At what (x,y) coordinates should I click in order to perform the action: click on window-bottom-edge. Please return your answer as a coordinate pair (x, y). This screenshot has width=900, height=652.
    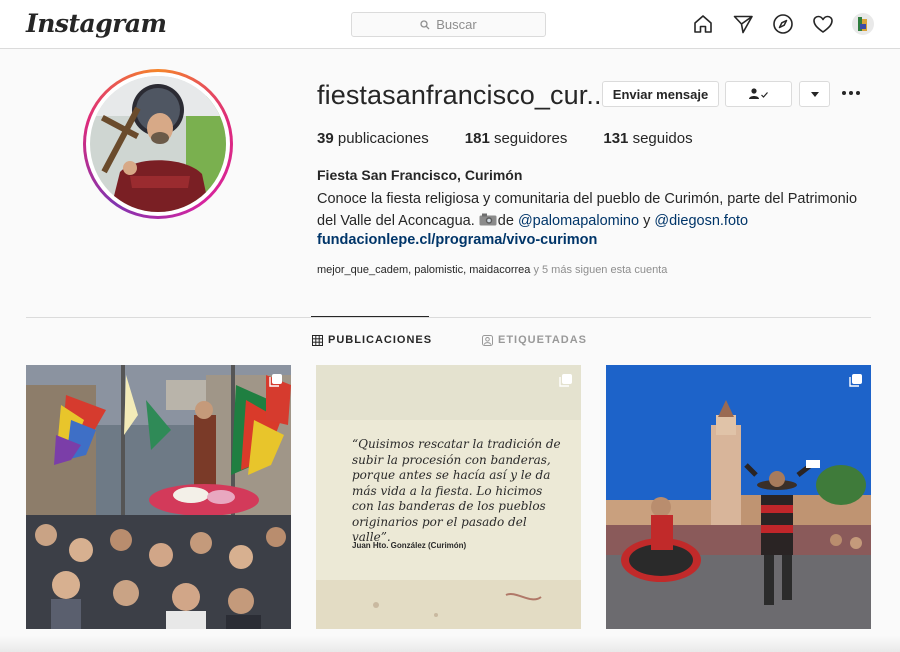
    Looking at the image, I should click on (450, 644).